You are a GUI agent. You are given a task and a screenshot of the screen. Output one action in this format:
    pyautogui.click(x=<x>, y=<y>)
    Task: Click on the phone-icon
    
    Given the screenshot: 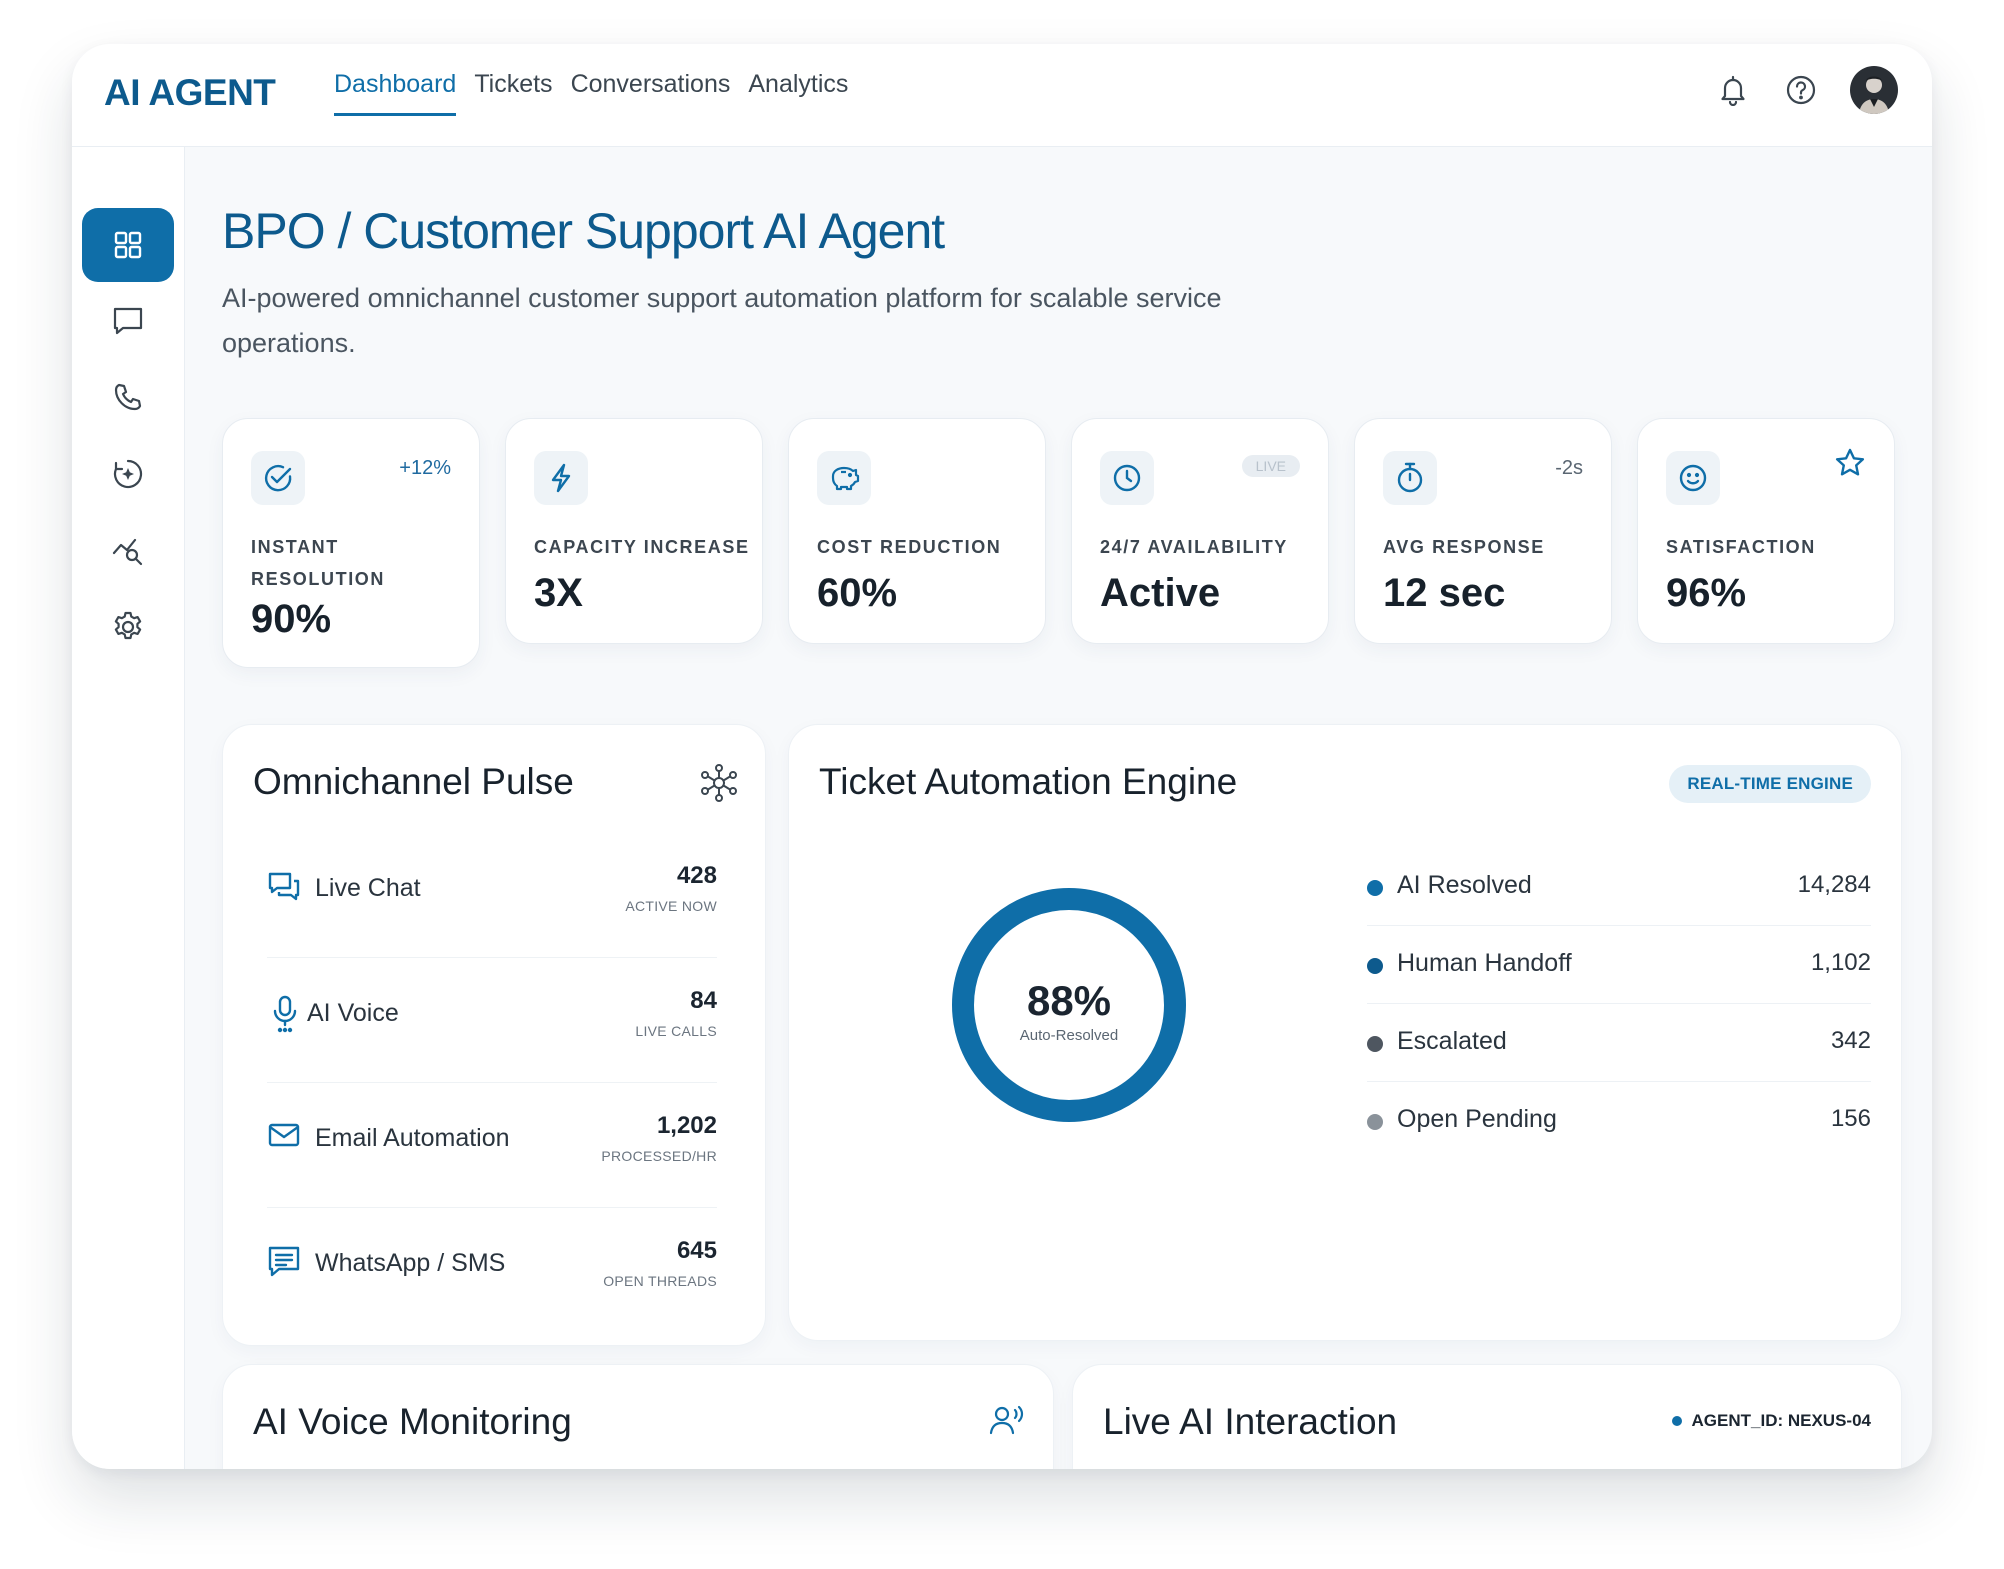 What is the action you would take?
    pyautogui.click(x=128, y=397)
    